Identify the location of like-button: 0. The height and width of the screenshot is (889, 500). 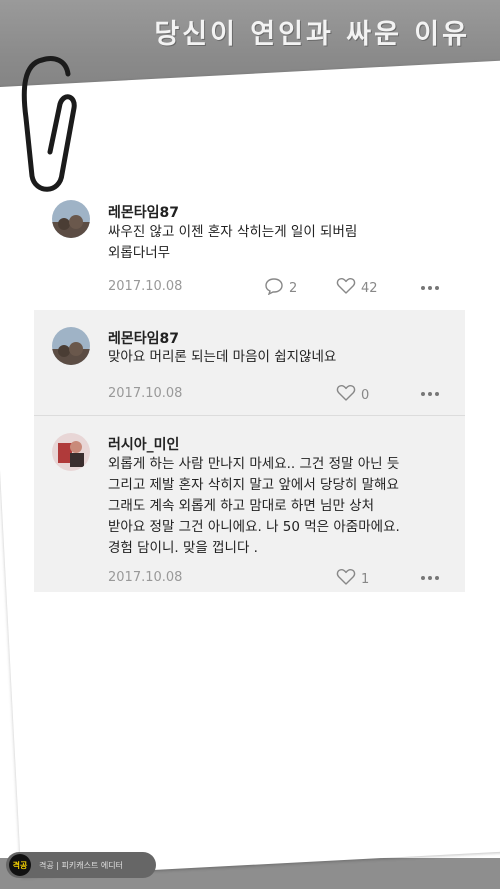
(352, 395).